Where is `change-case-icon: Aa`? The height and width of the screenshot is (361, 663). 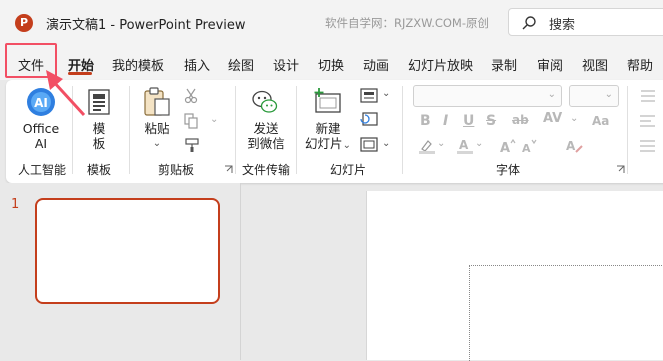 change-case-icon: Aa is located at coordinates (601, 120).